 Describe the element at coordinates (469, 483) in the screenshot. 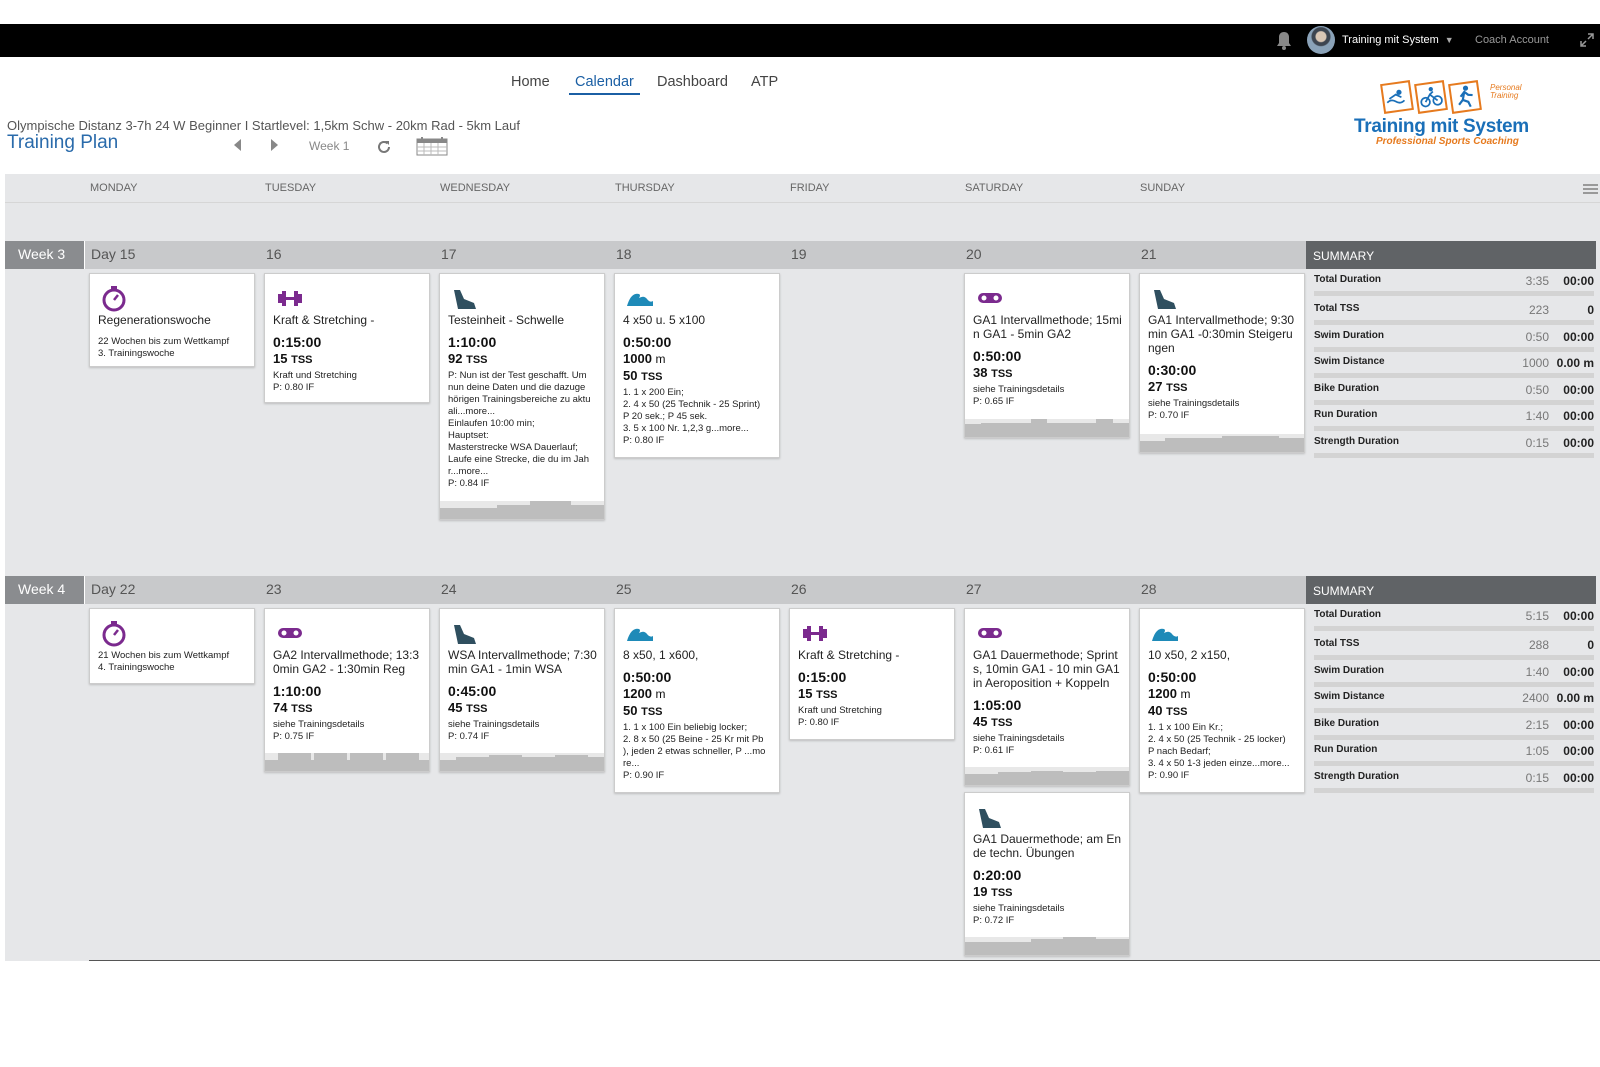

I see `workout-intensity: P: 0.84 IF` at that location.